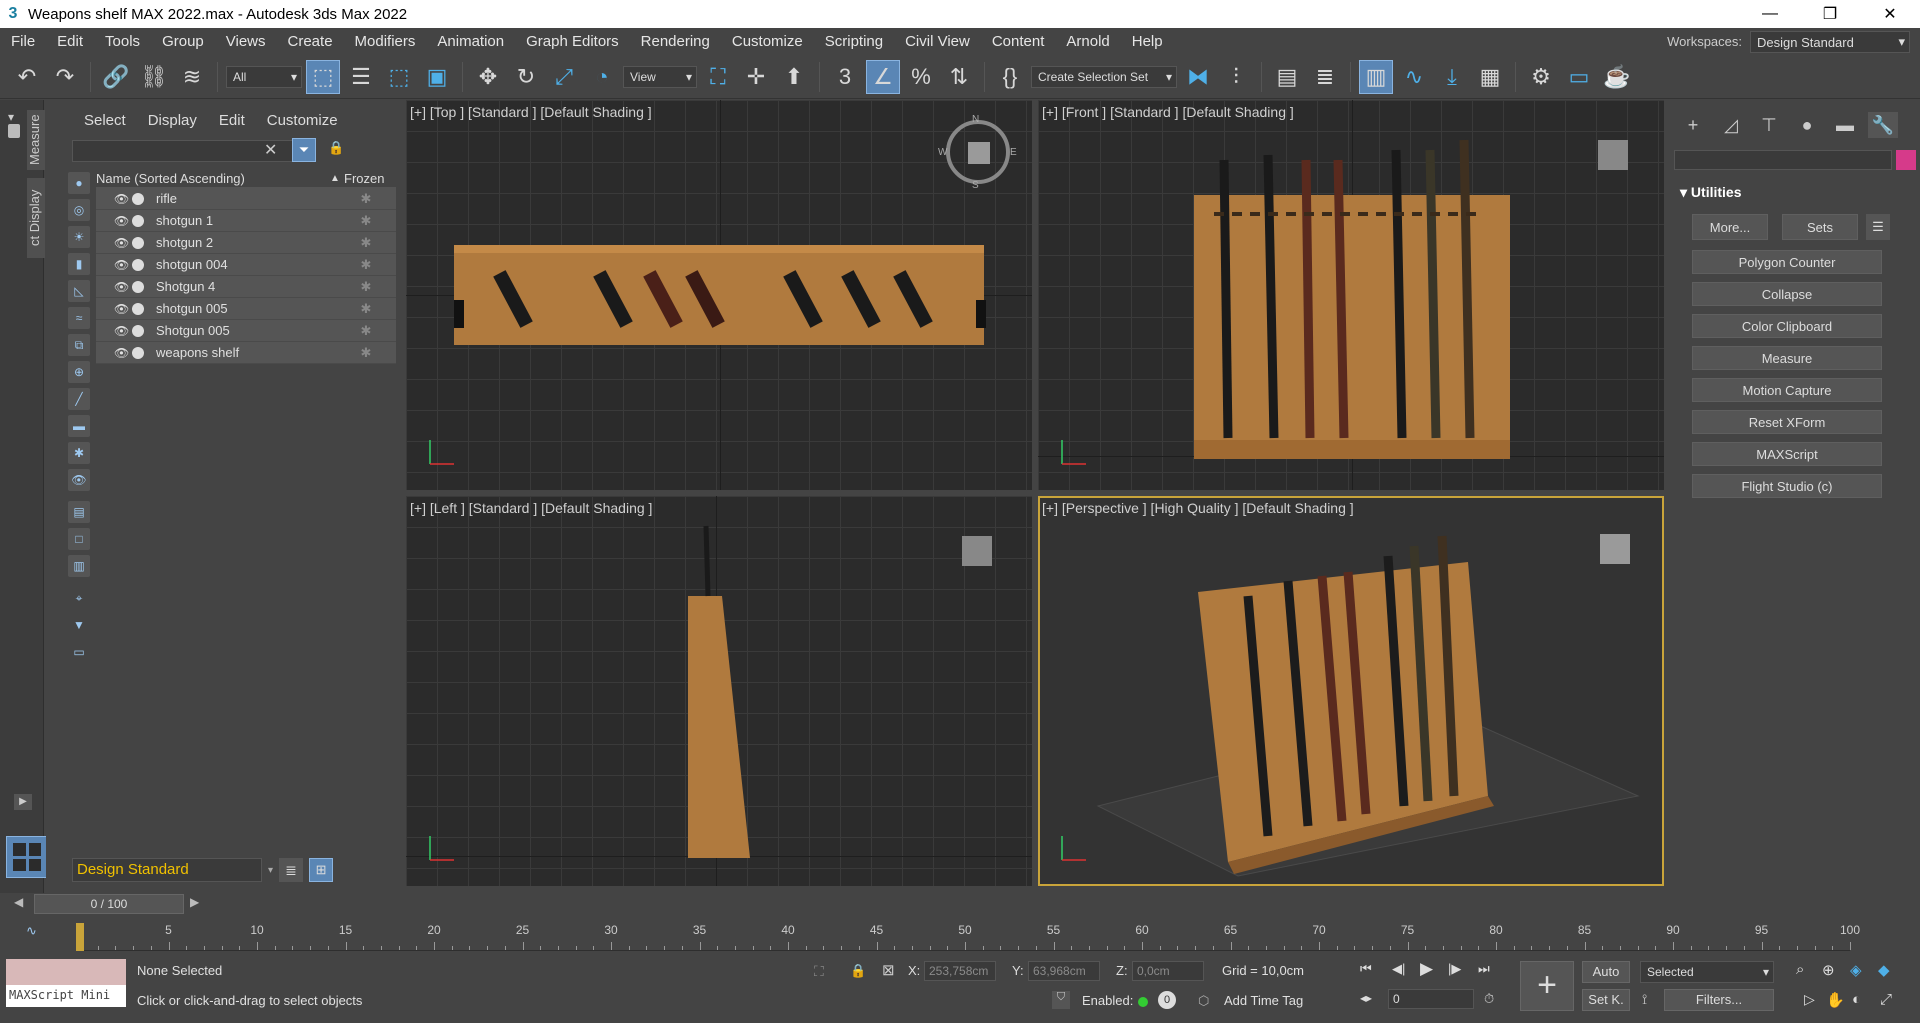  I want to click on set-key-button: Set K., so click(1606, 1000).